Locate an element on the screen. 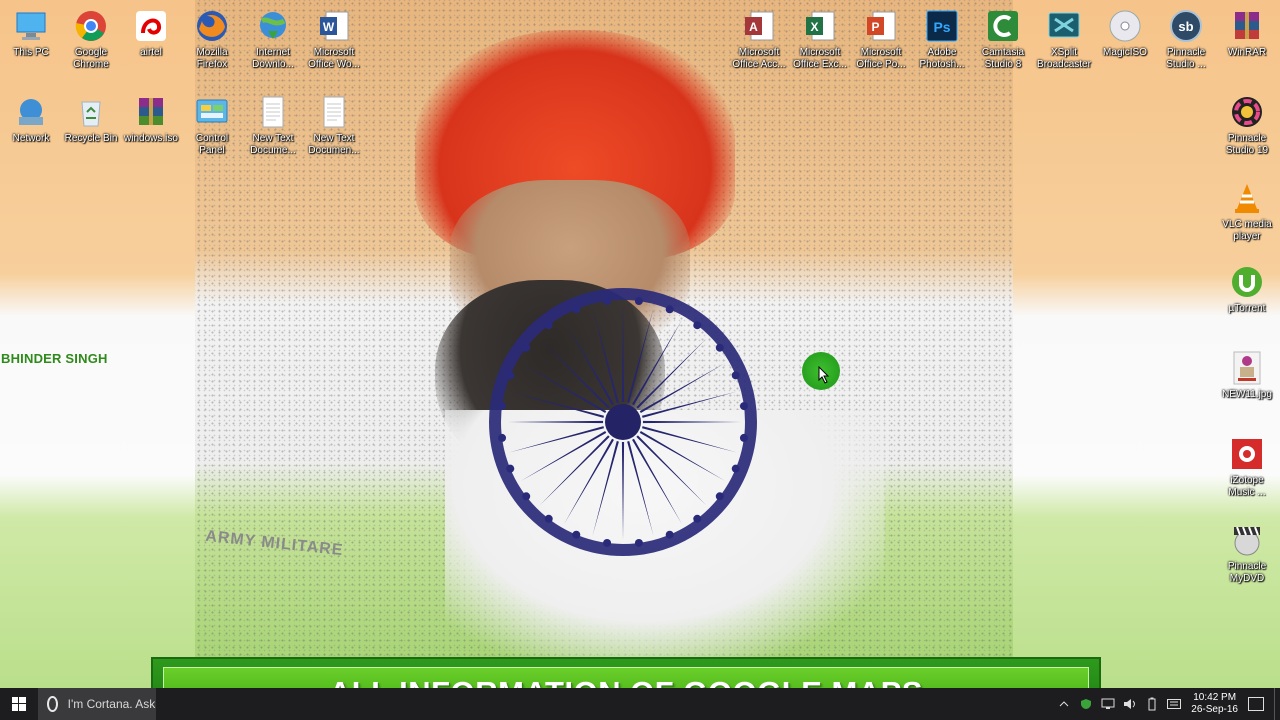 The height and width of the screenshot is (720, 1280). desktop-icon-utorrent: µTorrent is located at coordinates (1247, 289).